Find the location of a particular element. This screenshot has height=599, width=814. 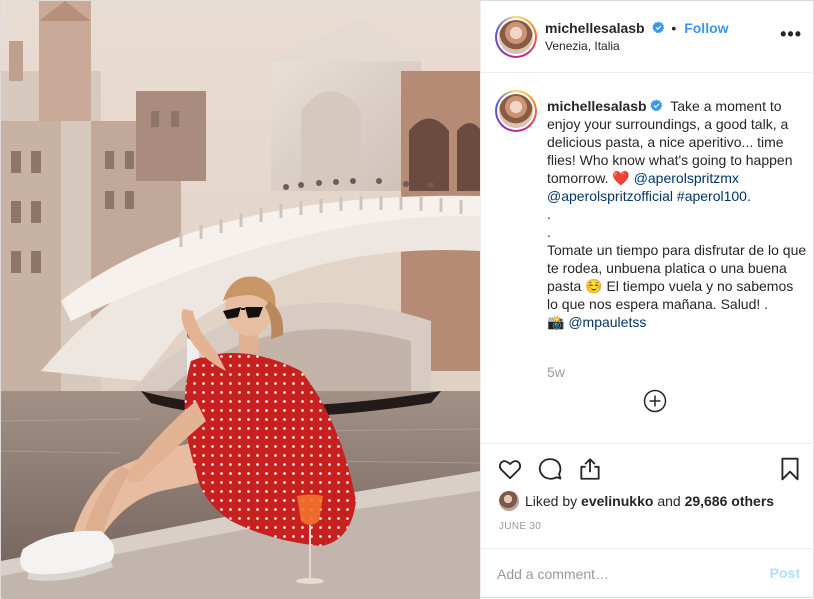

liked-by-prefix: Liked by is located at coordinates (551, 501).